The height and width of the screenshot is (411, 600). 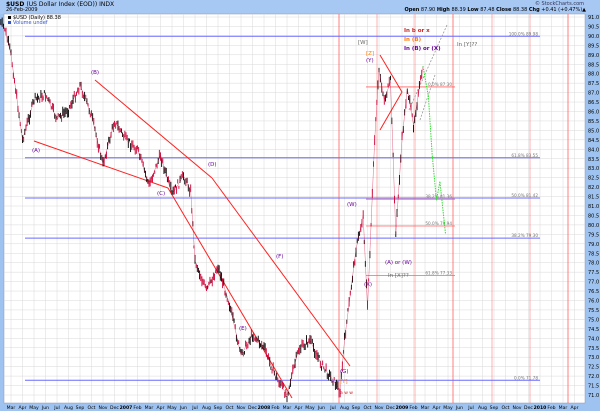 What do you see at coordinates (593, 37) in the screenshot?
I see `y-tick-label: 90.0` at bounding box center [593, 37].